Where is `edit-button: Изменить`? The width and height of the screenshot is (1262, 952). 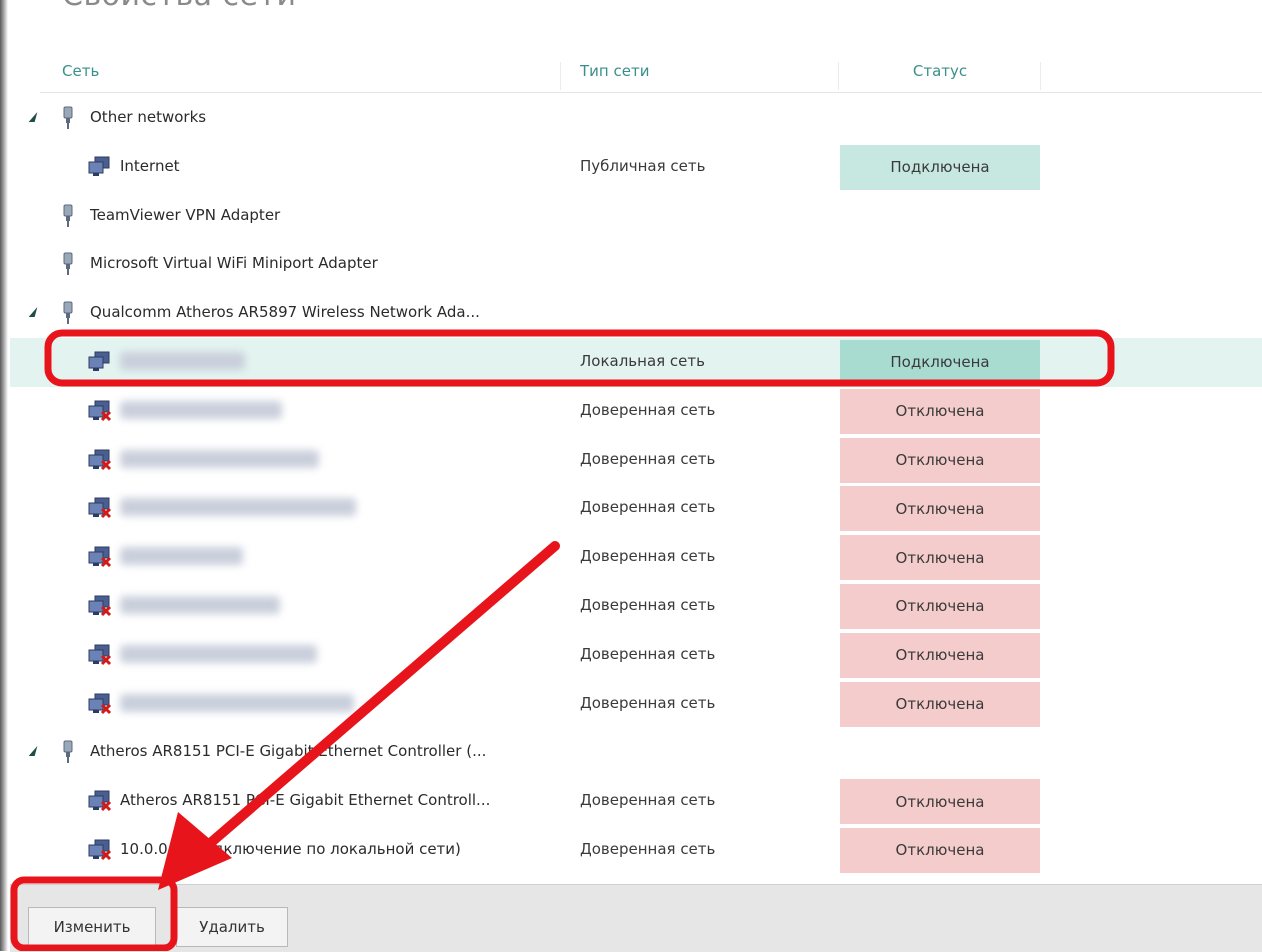
edit-button: Изменить is located at coordinates (92, 927).